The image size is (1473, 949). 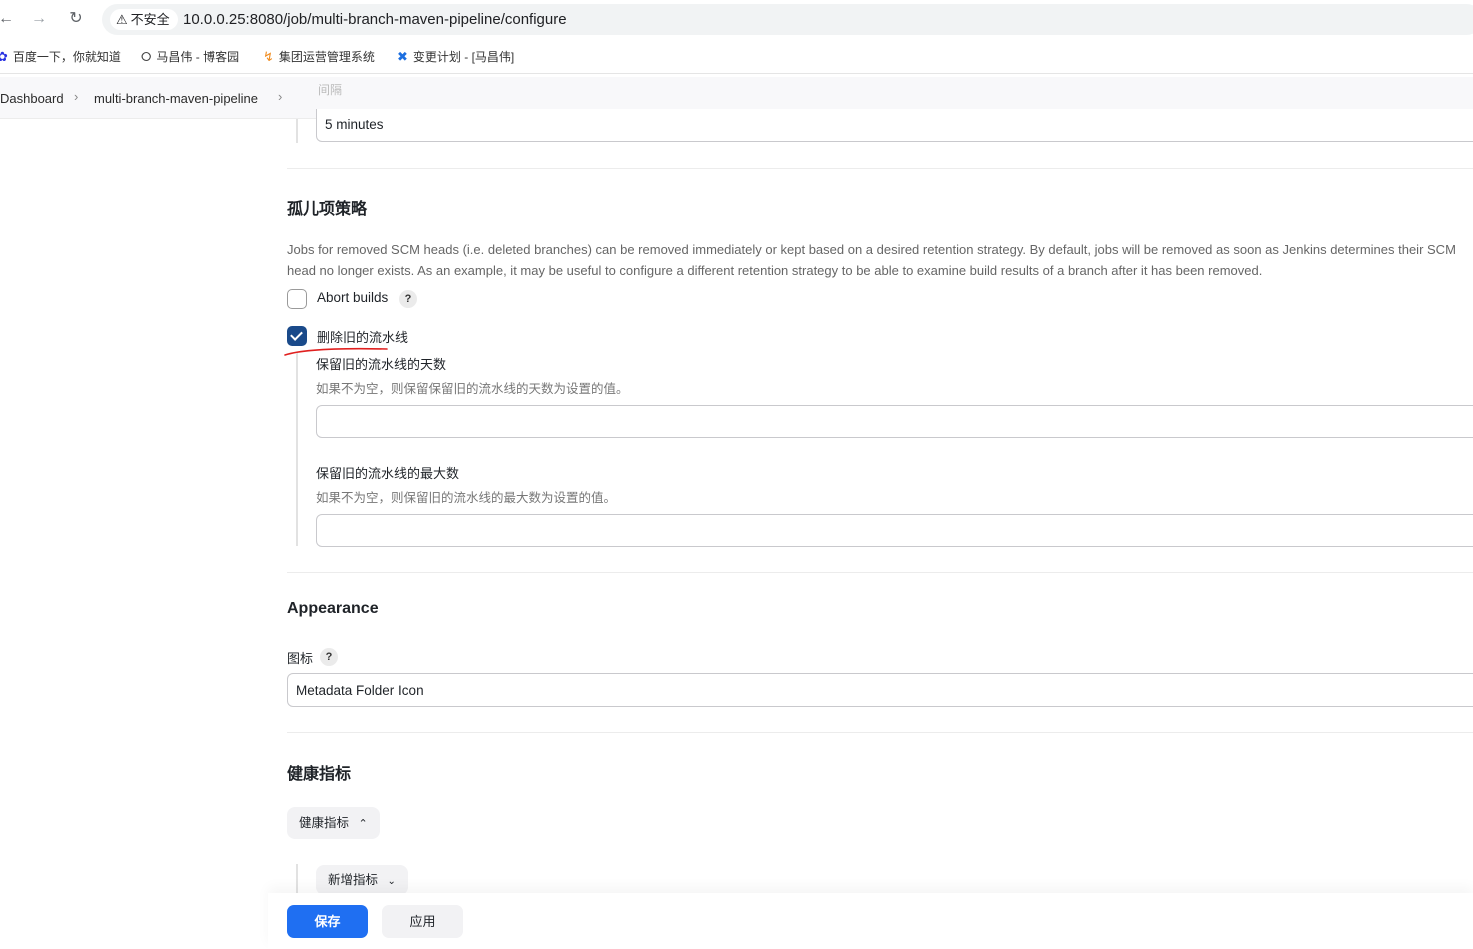 I want to click on abort-builds-checkbox, so click(x=297, y=299).